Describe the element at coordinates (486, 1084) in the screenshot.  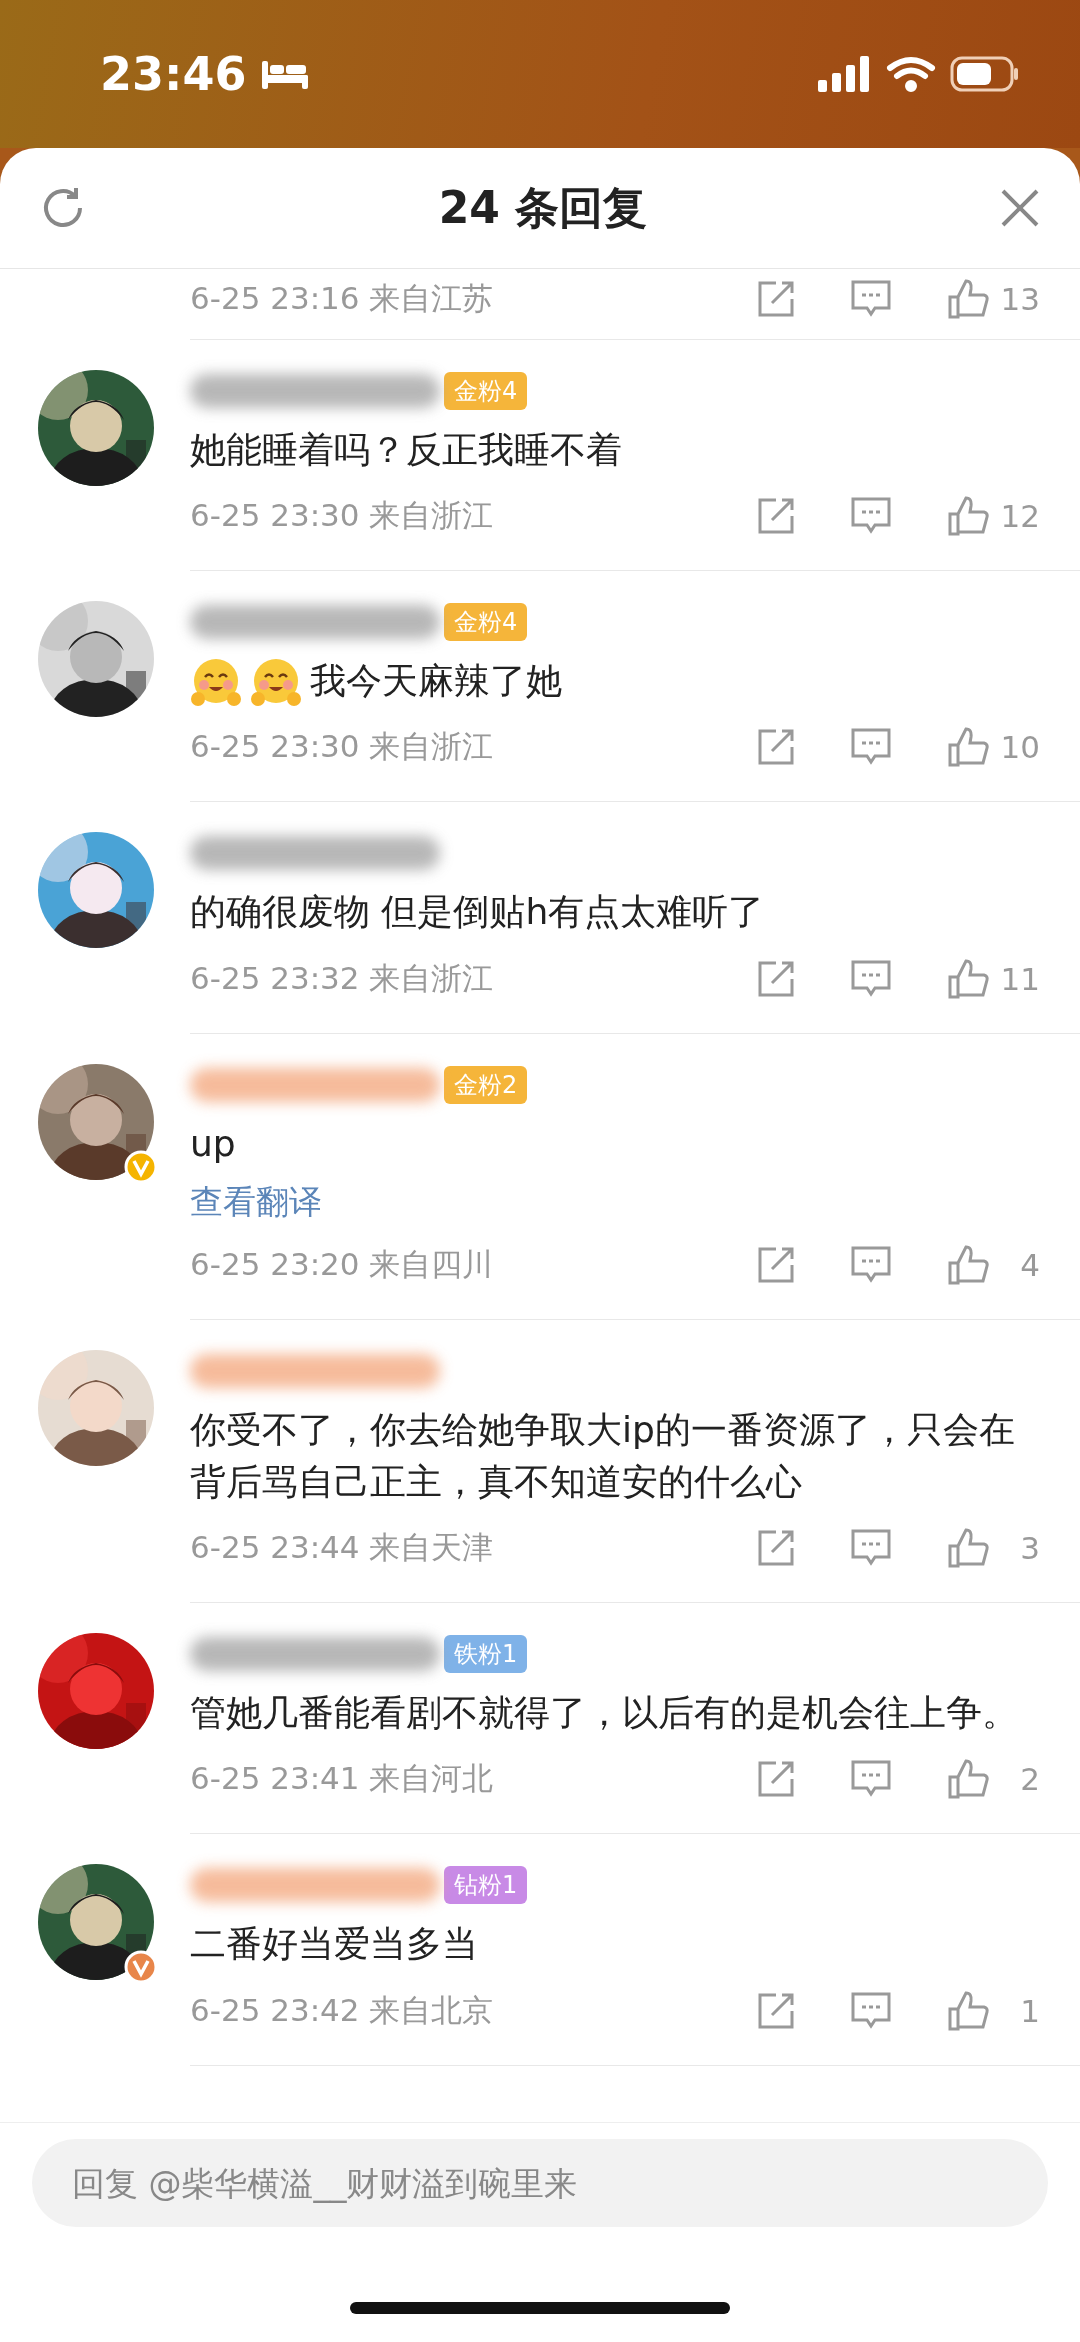
I see `fan-badge: 金粉2` at that location.